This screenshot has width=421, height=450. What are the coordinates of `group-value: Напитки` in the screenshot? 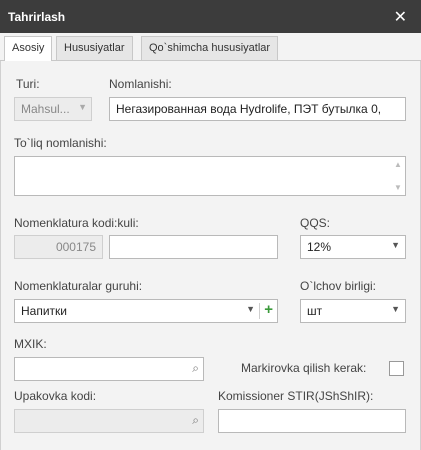 It's located at (44, 311).